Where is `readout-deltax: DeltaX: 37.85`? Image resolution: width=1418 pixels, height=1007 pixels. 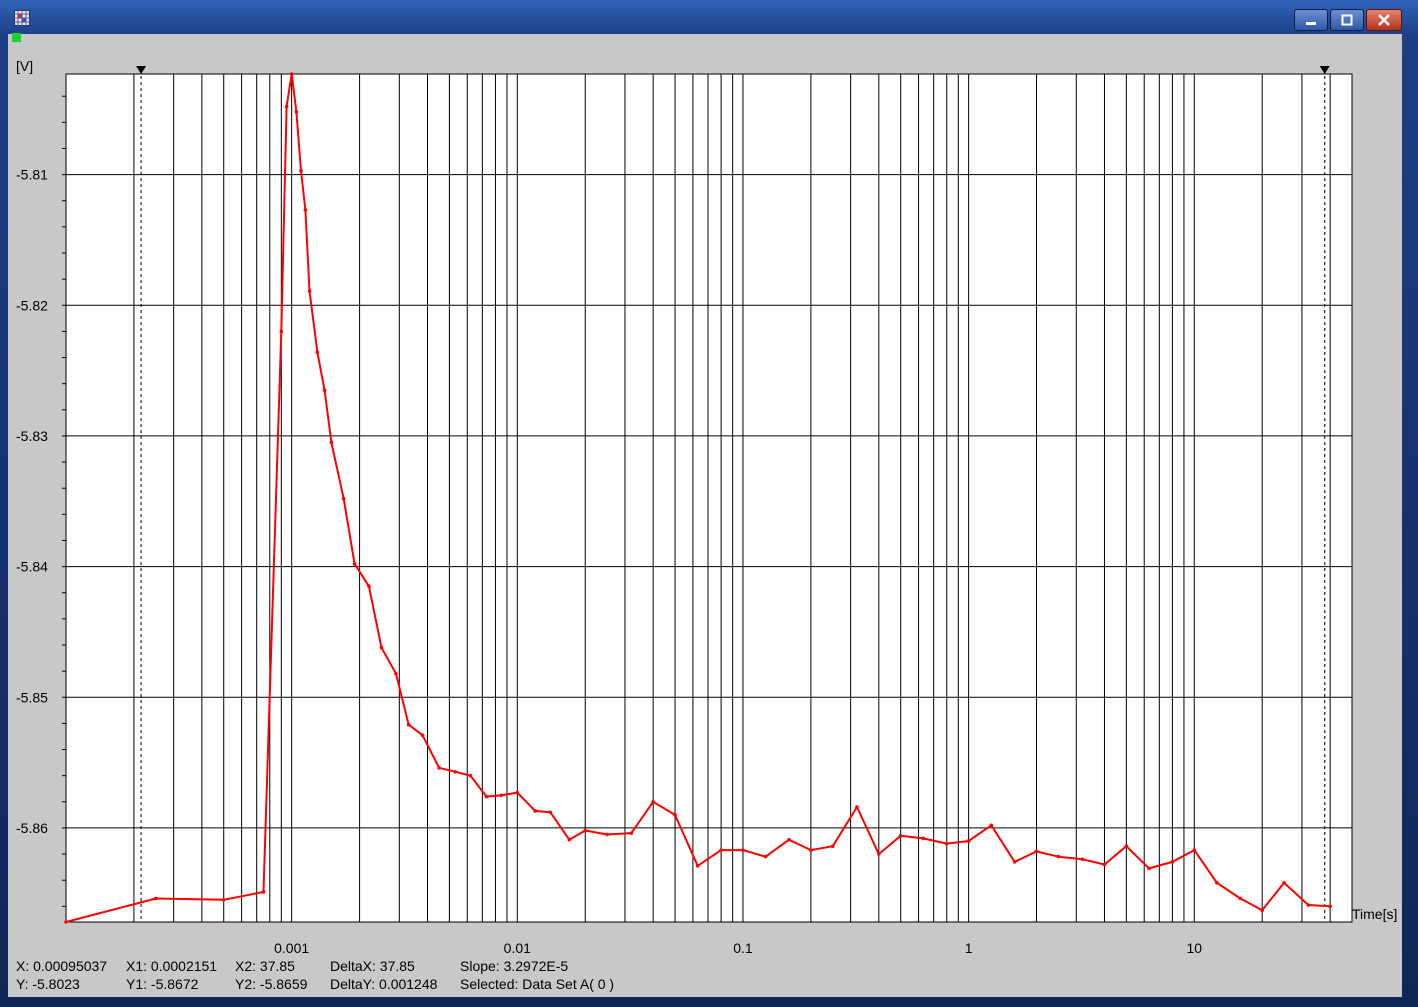
readout-deltax: DeltaX: 37.85 is located at coordinates (372, 966).